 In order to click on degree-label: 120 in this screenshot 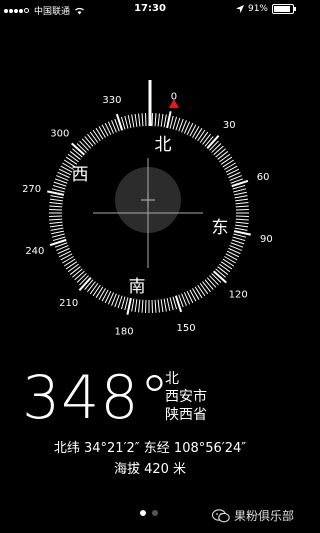, I will do `click(238, 294)`.